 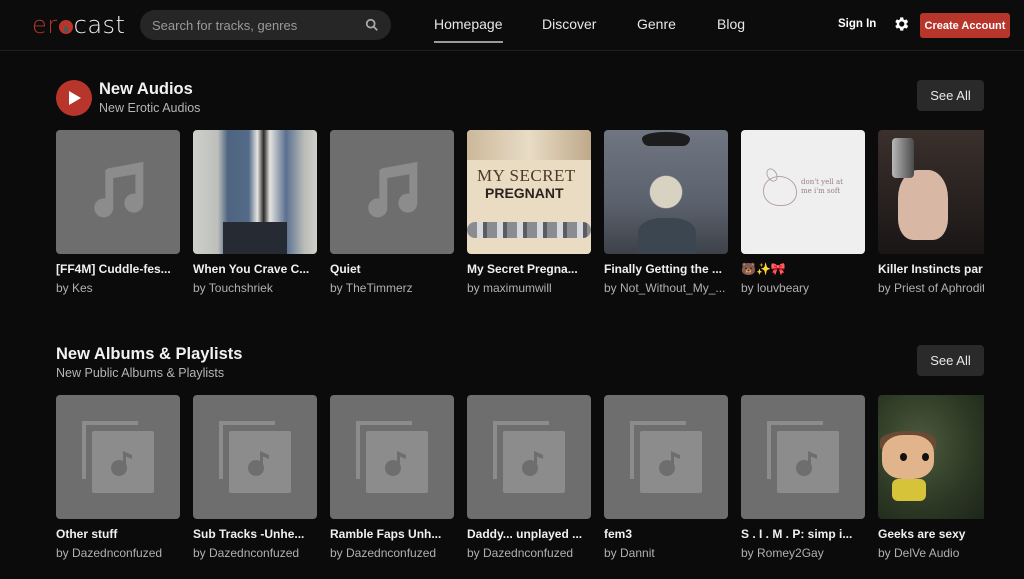 I want to click on audio-author: by Touchshriek, so click(x=255, y=288).